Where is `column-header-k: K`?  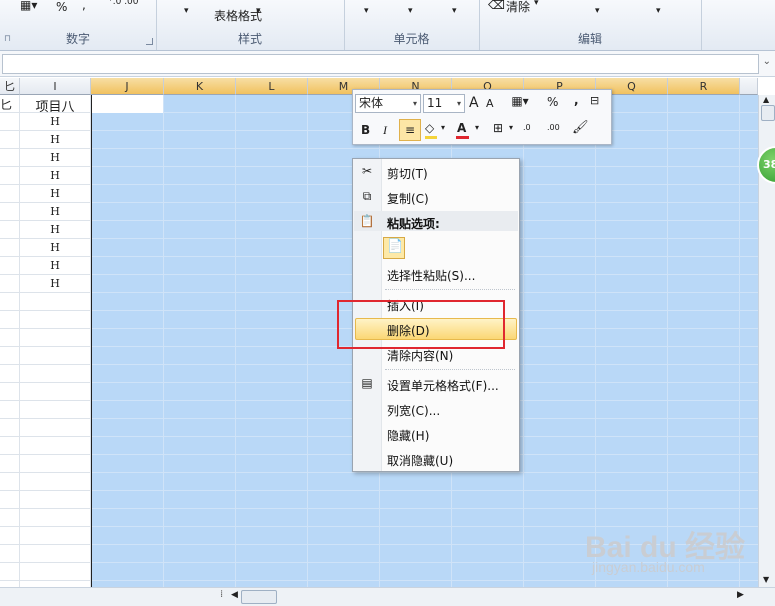
column-header-k: K is located at coordinates (200, 86).